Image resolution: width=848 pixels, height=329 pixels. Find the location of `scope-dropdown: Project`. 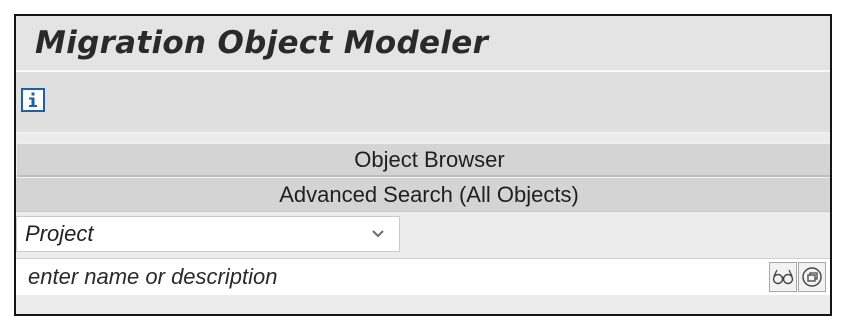

scope-dropdown: Project is located at coordinates (208, 234).